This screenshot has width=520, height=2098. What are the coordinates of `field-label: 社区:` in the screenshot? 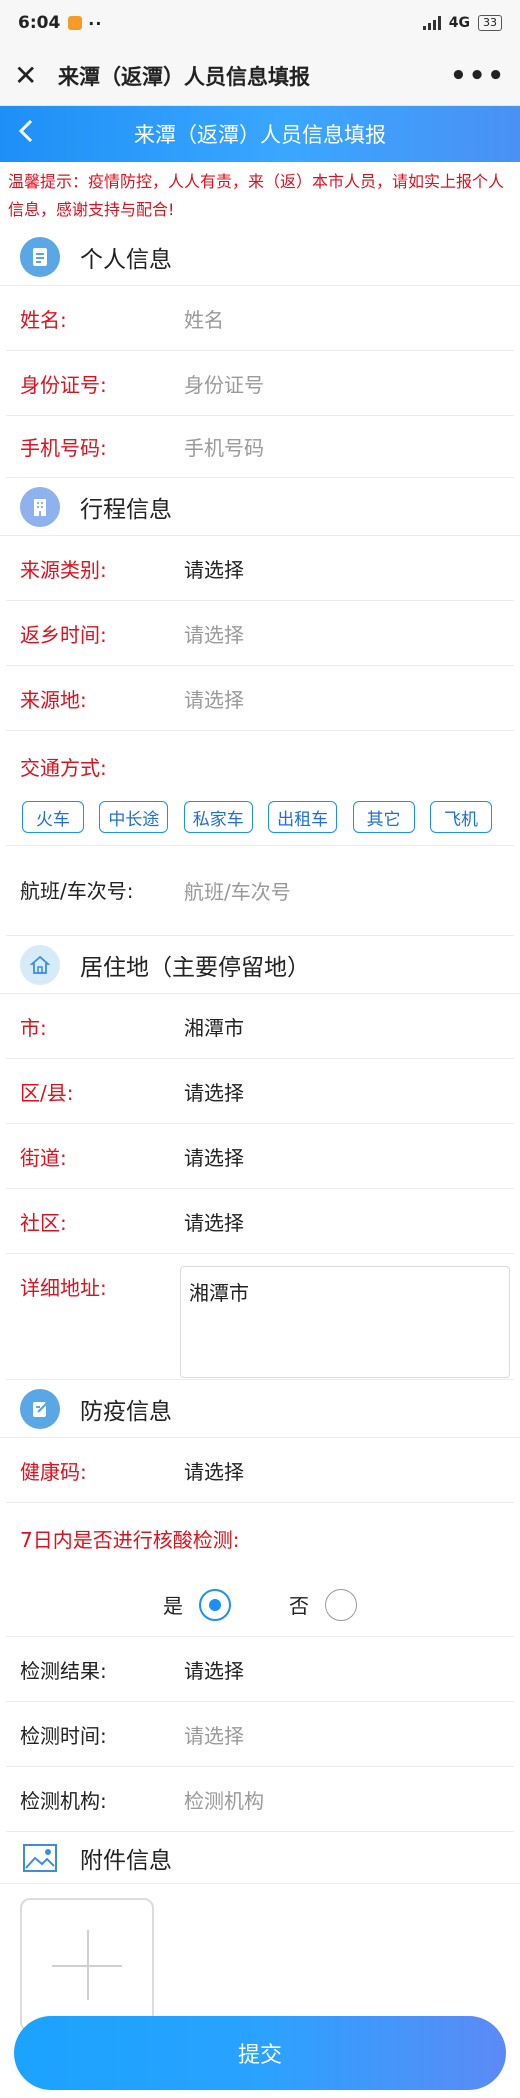 It's located at (43, 1222).